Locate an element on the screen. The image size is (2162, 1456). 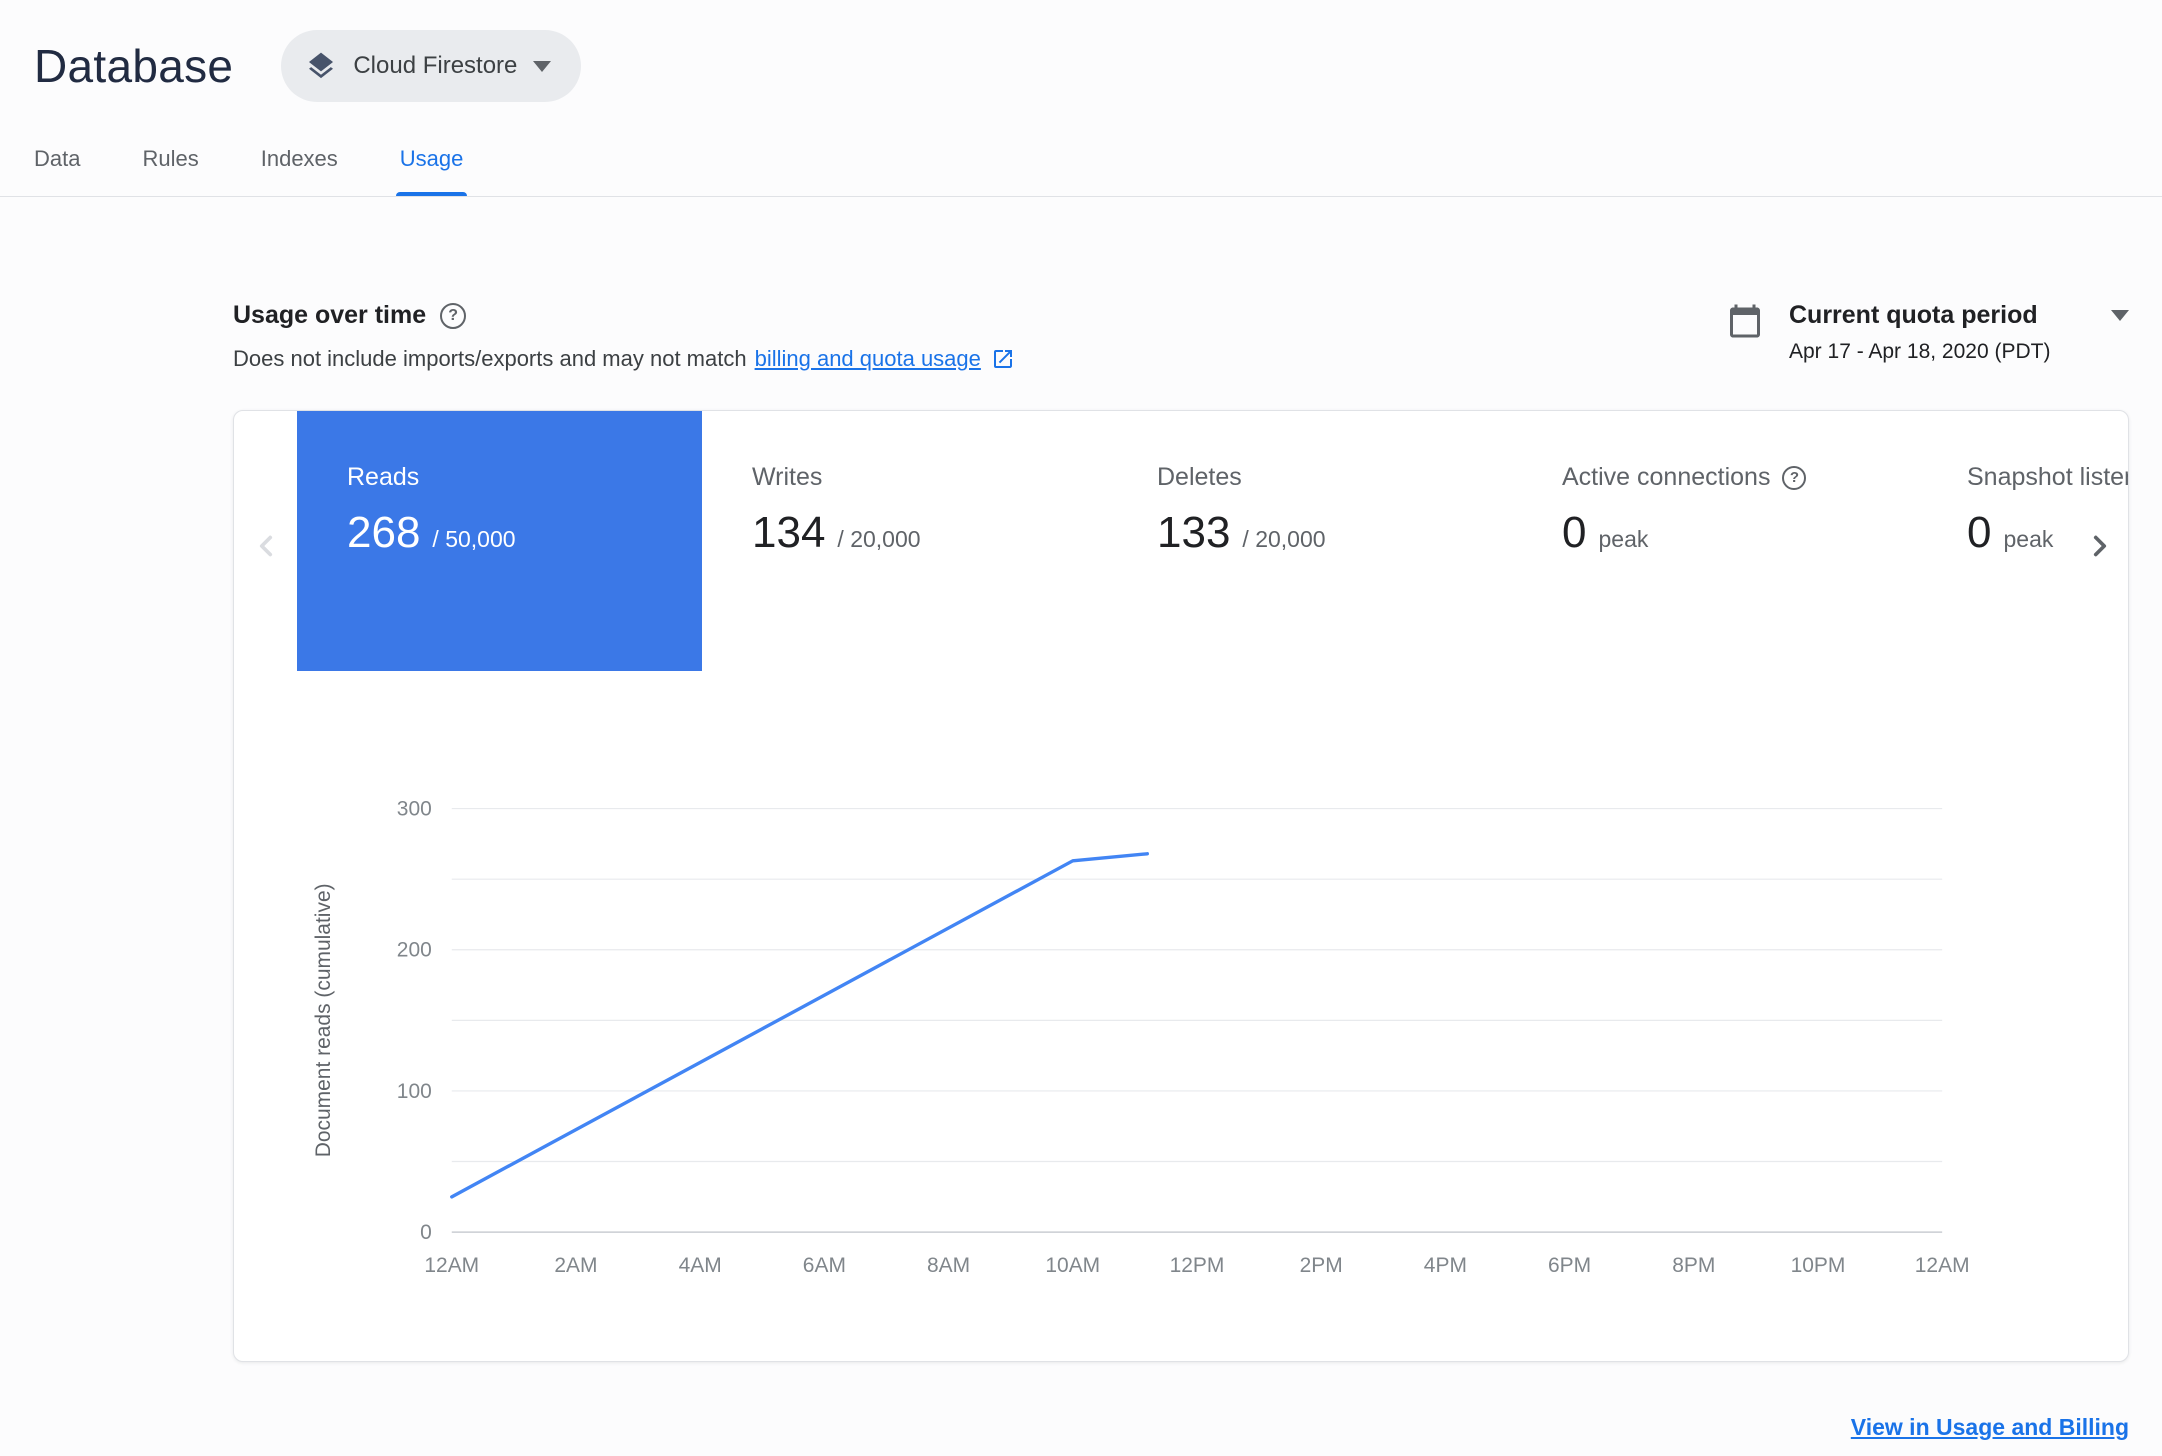
product-selector: Cloud Firestore is located at coordinates (431, 66).